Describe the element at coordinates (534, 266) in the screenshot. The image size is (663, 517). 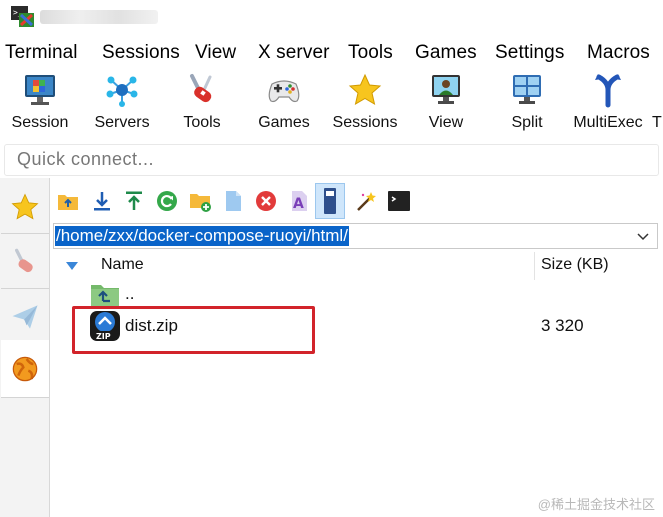
I see `column-divider` at that location.